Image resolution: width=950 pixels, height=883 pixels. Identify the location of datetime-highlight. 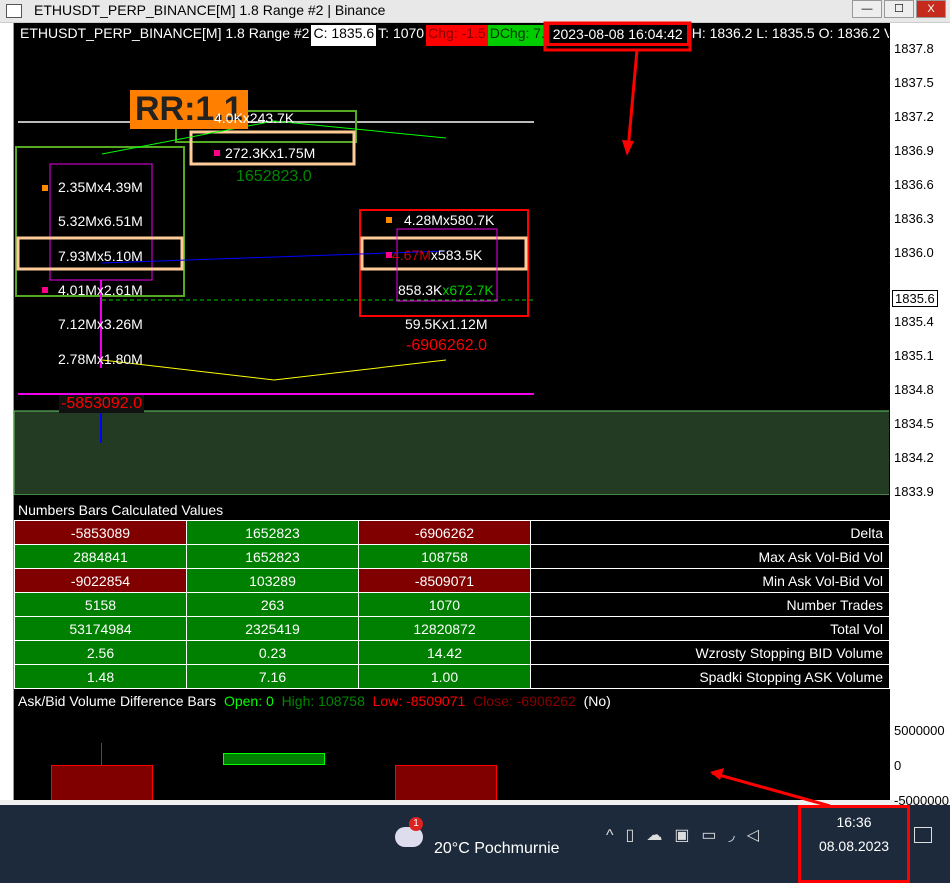
(617, 36).